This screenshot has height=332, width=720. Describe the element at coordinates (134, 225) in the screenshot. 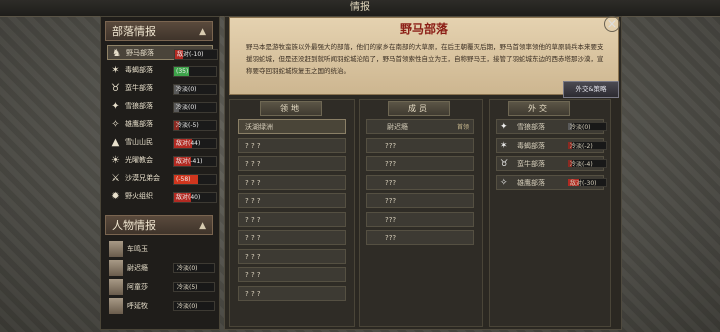

I see `people-header-label: 人物情报` at that location.